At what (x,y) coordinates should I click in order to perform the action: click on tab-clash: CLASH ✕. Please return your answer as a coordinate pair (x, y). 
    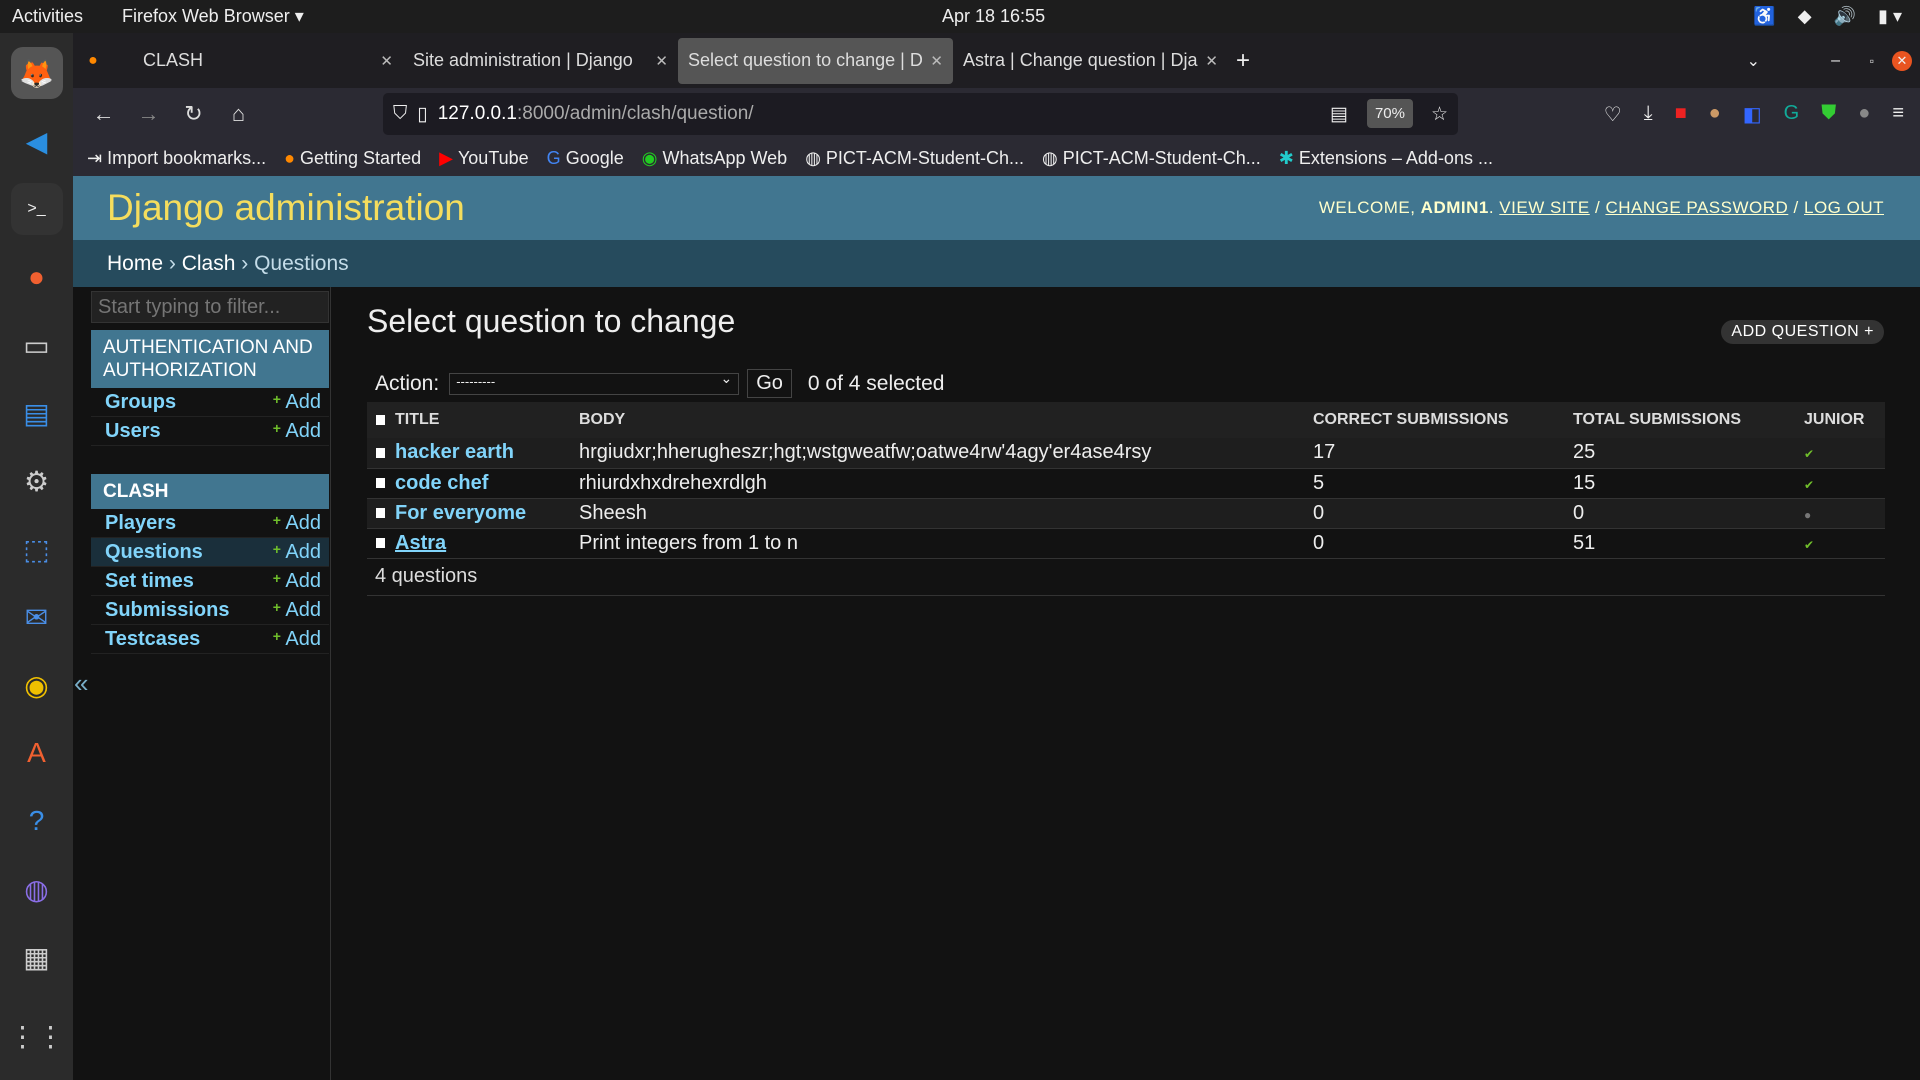
    Looking at the image, I should click on (268, 61).